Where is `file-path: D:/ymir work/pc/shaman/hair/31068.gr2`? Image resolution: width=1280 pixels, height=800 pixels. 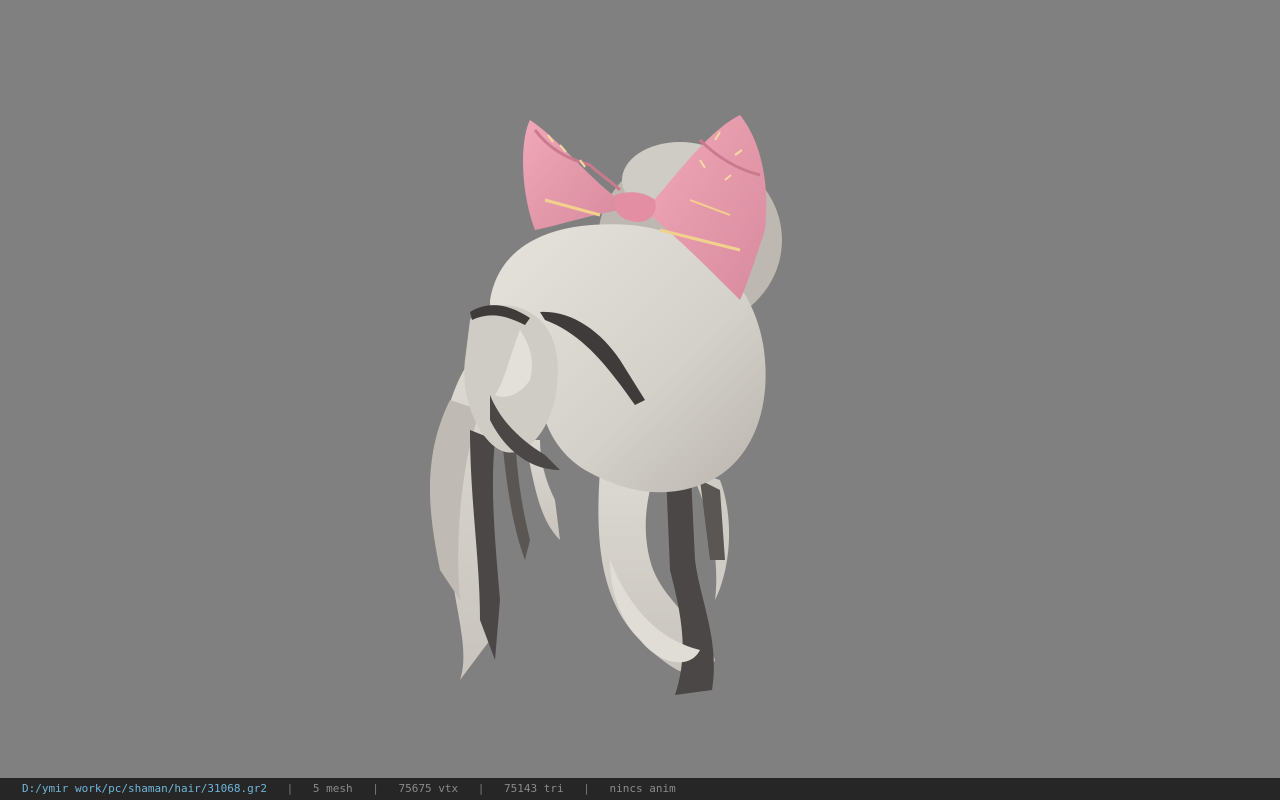
file-path: D:/ymir work/pc/shaman/hair/31068.gr2 is located at coordinates (145, 788).